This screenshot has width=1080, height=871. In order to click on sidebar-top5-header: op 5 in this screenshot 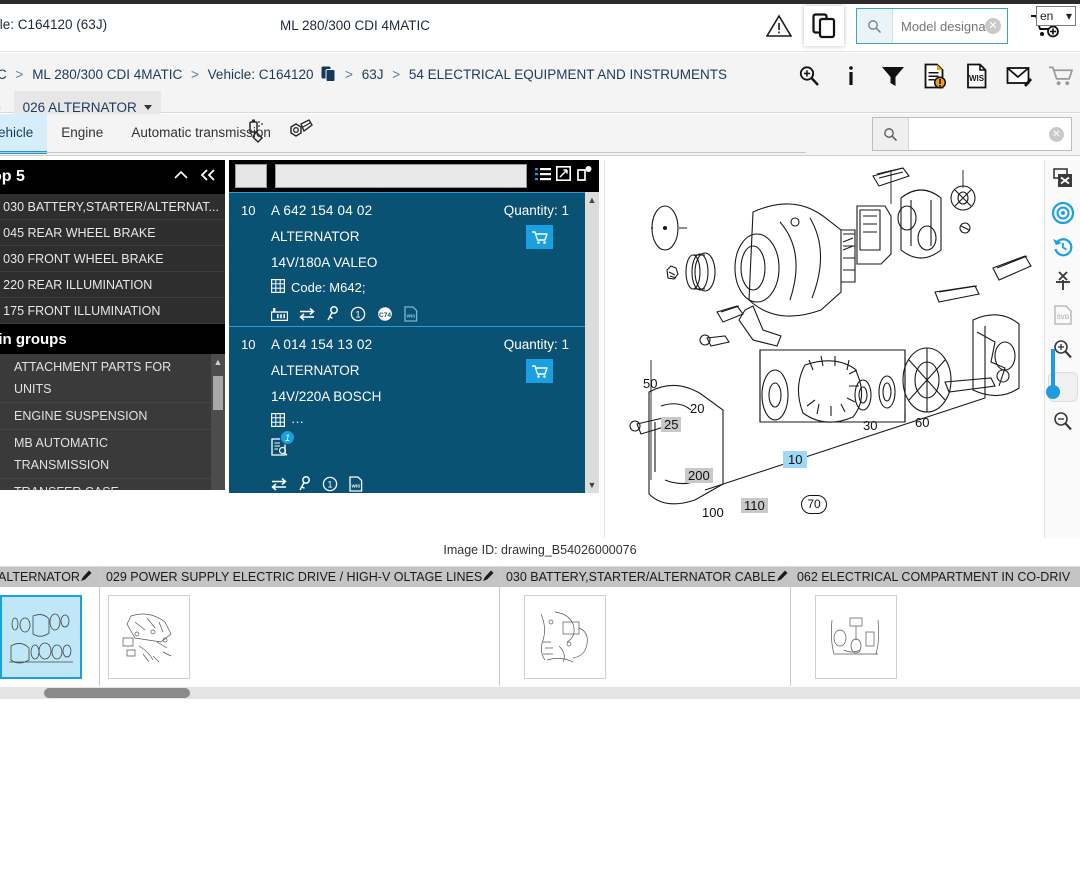, I will do `click(112, 177)`.